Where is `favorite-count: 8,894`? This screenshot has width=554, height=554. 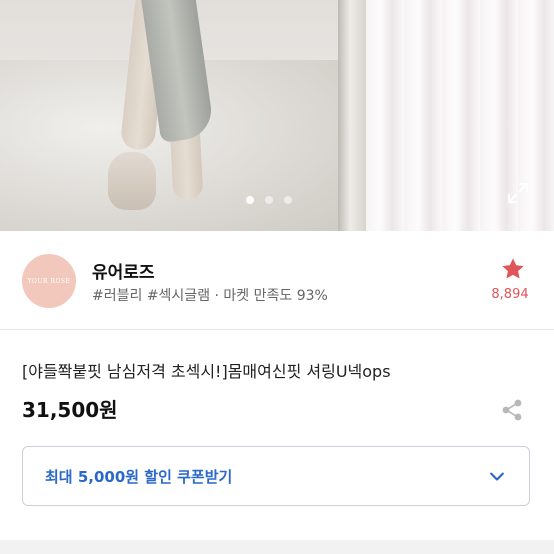 favorite-count: 8,894 is located at coordinates (510, 294).